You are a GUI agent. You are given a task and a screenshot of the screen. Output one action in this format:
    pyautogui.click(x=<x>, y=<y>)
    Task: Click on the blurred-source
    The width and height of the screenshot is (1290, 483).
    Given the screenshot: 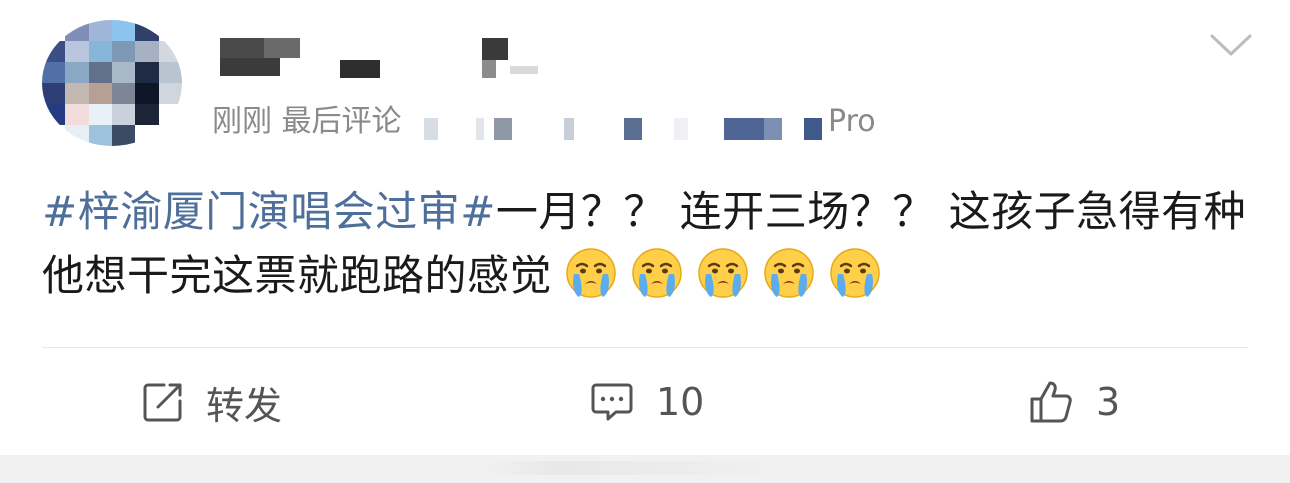 What is the action you would take?
    pyautogui.click(x=624, y=129)
    